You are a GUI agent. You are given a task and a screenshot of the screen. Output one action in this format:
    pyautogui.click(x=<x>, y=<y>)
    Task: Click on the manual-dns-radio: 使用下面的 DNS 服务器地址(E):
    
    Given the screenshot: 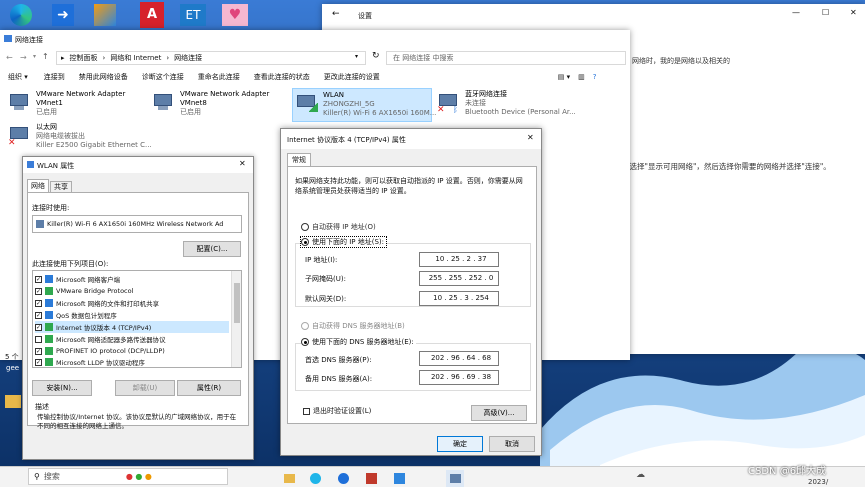 What is the action you would take?
    pyautogui.click(x=358, y=342)
    